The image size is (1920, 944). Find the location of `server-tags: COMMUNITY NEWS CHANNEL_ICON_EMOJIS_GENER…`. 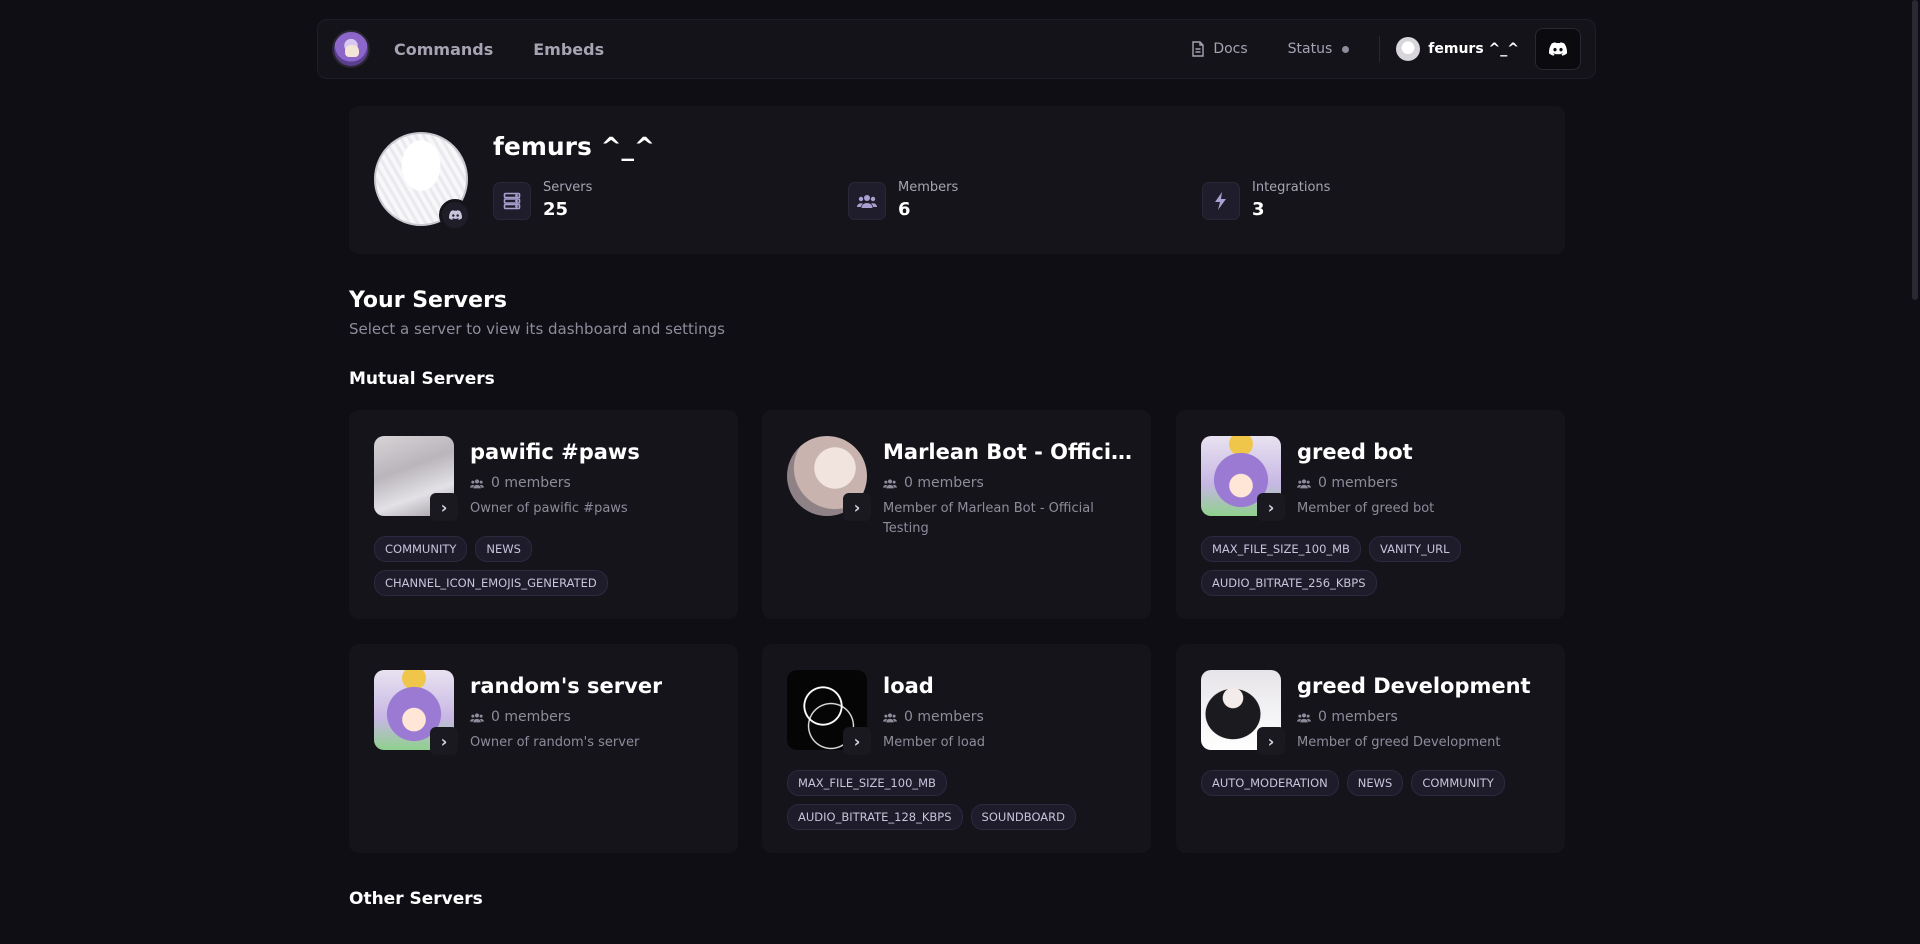

server-tags: COMMUNITY NEWS CHANNEL_ICON_EMOJIS_GENER… is located at coordinates (544, 566).